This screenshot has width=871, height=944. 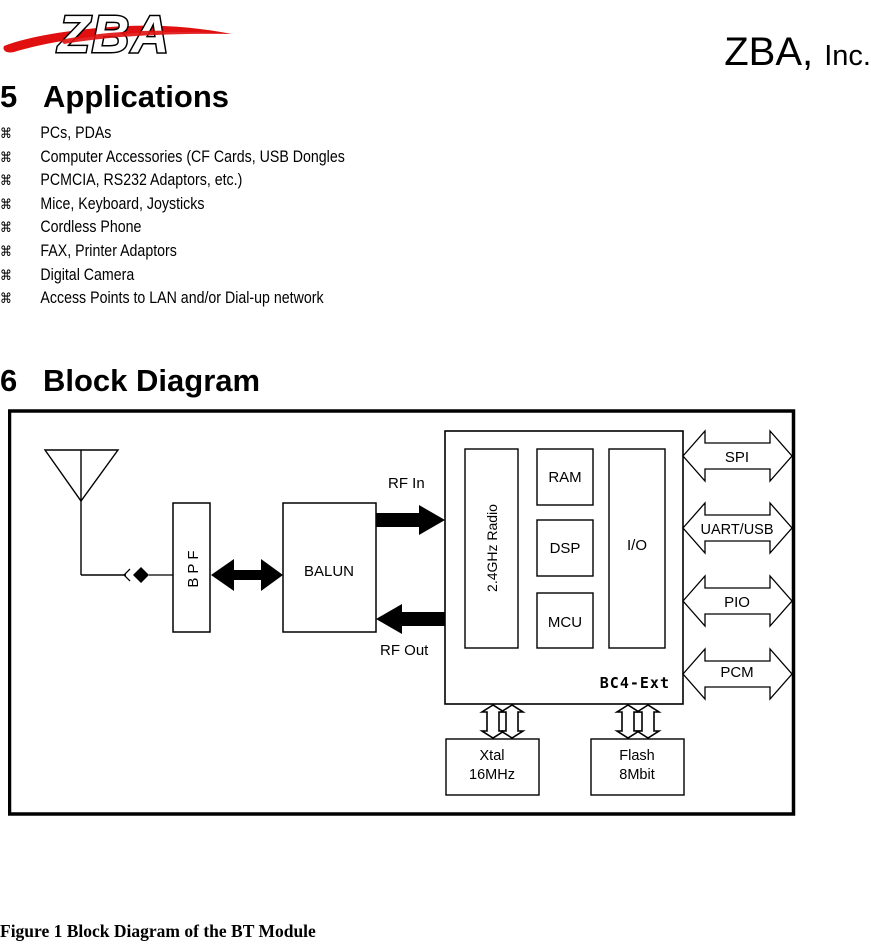 I want to click on uart-usb-label: UART/USB, so click(x=736, y=530).